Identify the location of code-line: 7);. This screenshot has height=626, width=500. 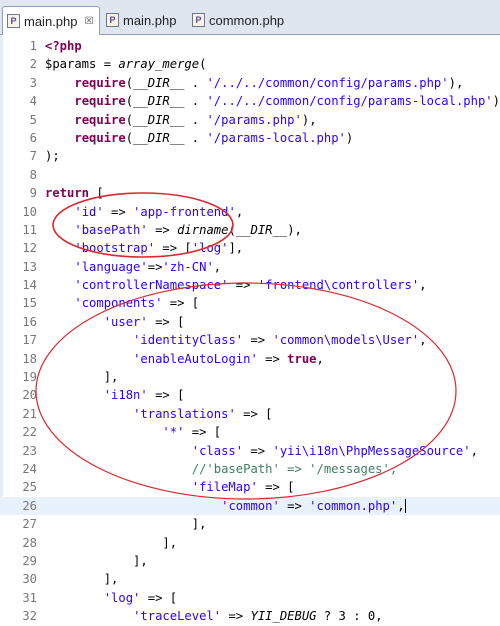
(250, 156).